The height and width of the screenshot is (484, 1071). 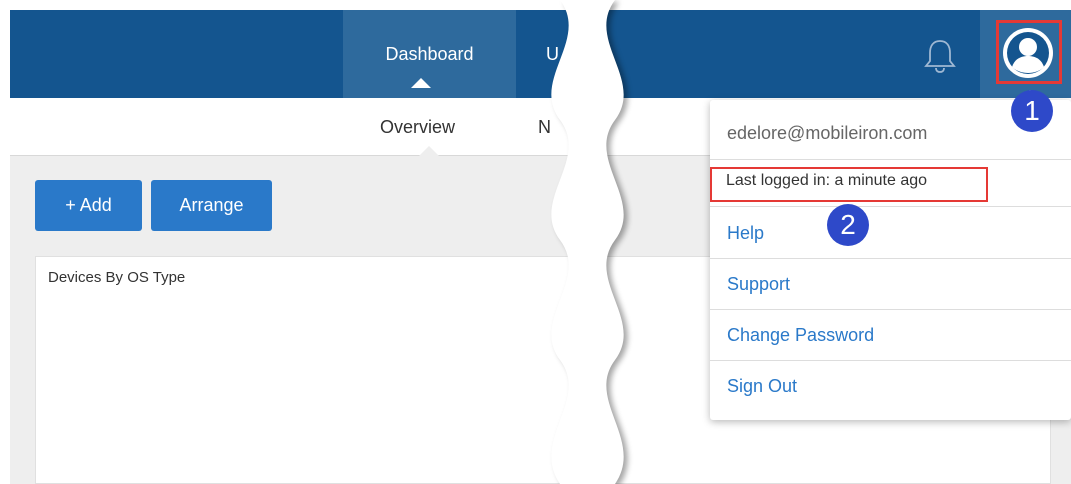 What do you see at coordinates (890, 335) in the screenshot?
I see `menu-item-change-password: Change Password` at bounding box center [890, 335].